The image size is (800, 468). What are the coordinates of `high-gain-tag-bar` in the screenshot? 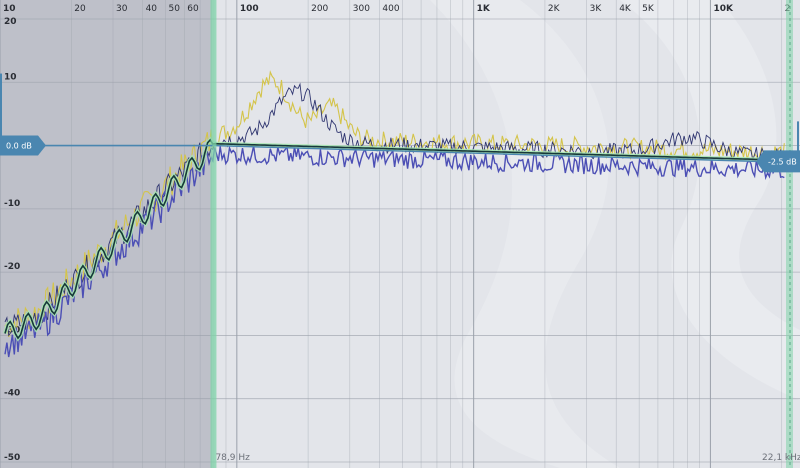 It's located at (798, 141).